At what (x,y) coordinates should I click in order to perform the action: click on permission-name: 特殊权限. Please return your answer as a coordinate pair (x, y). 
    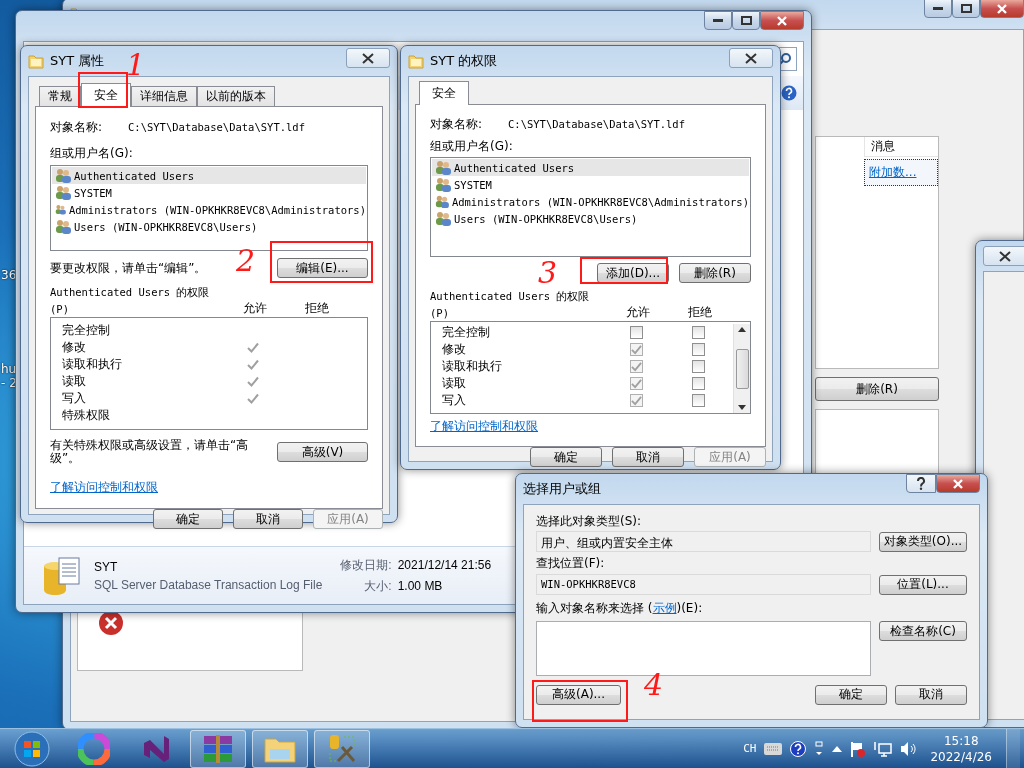
    Looking at the image, I should click on (86, 415).